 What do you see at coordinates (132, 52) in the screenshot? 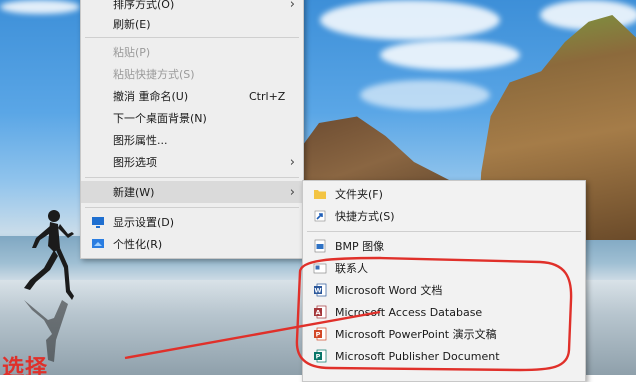
I see `menu-item-label: 粘贴(P)` at bounding box center [132, 52].